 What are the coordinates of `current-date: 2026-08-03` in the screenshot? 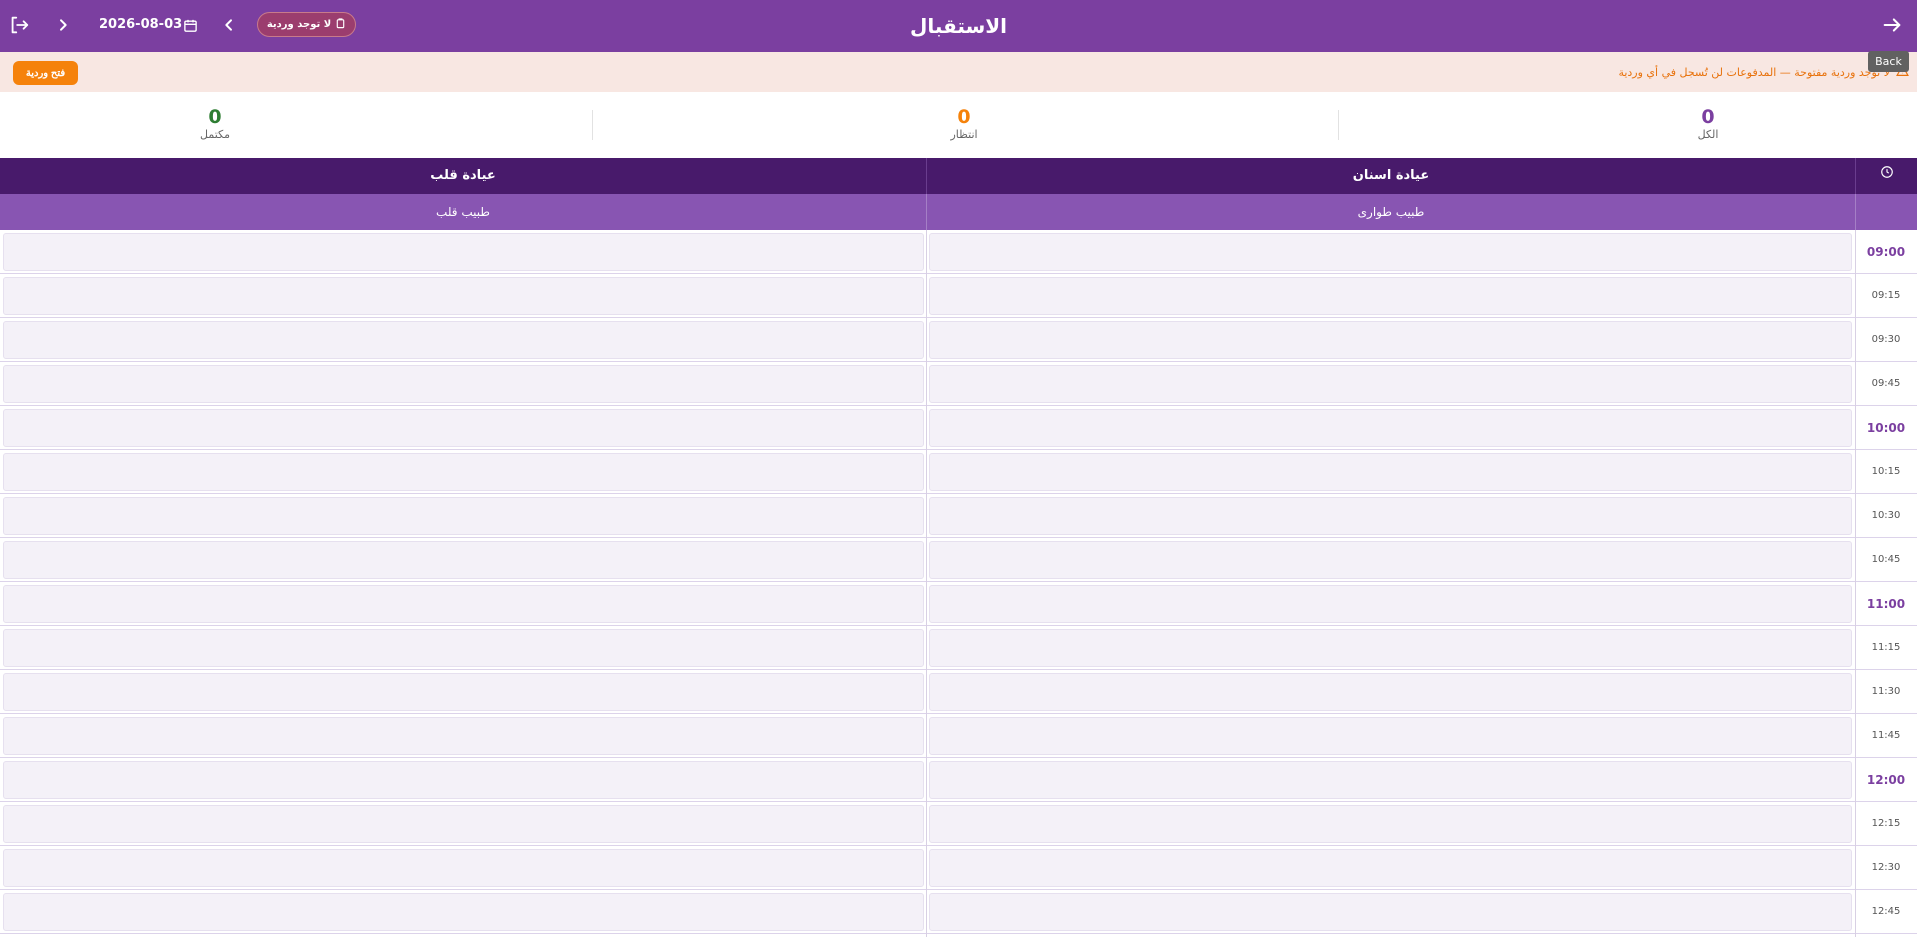 It's located at (140, 25).